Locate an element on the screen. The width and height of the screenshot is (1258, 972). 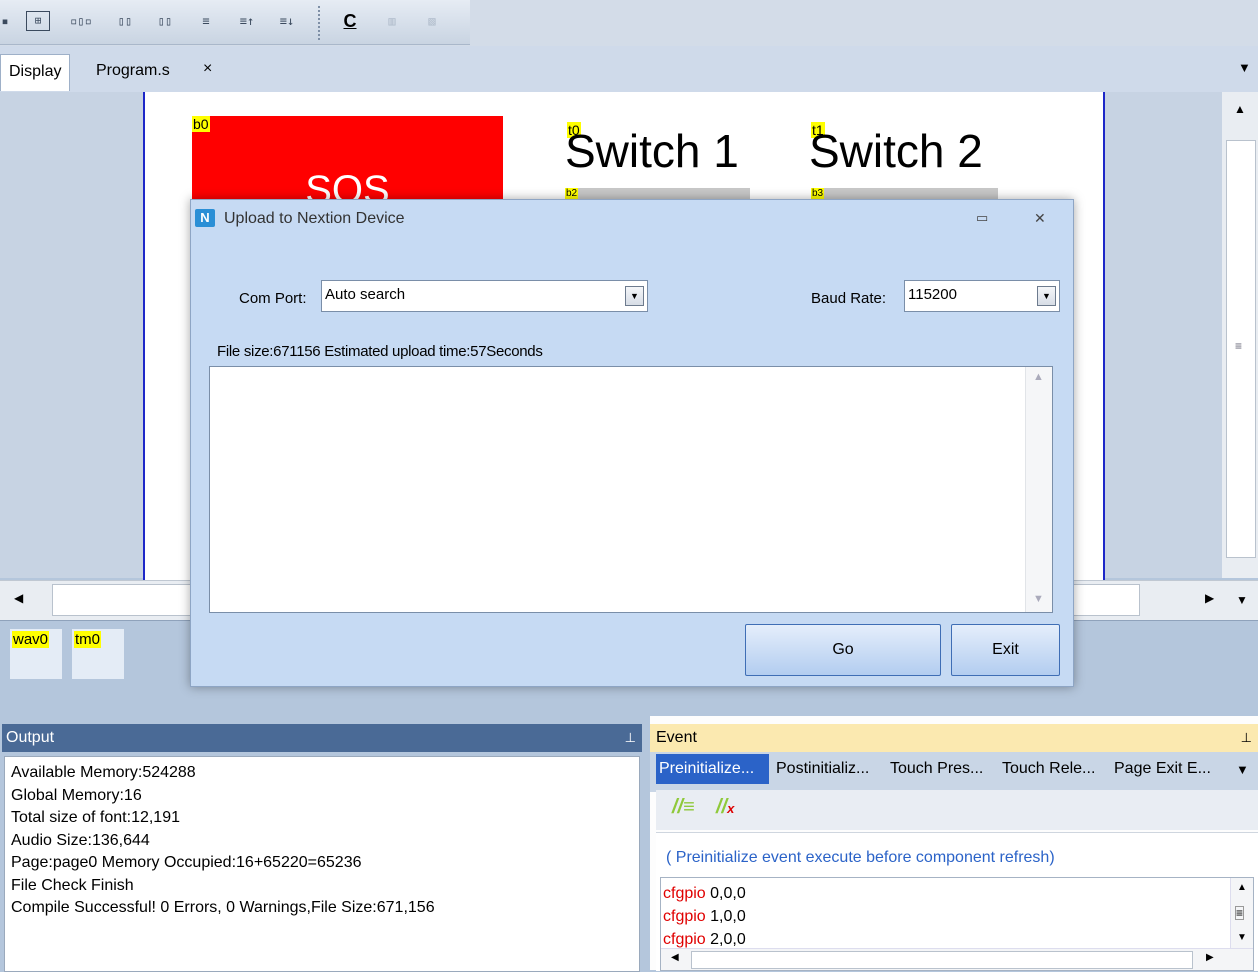
code-args: 2,0,0 is located at coordinates (725, 939).